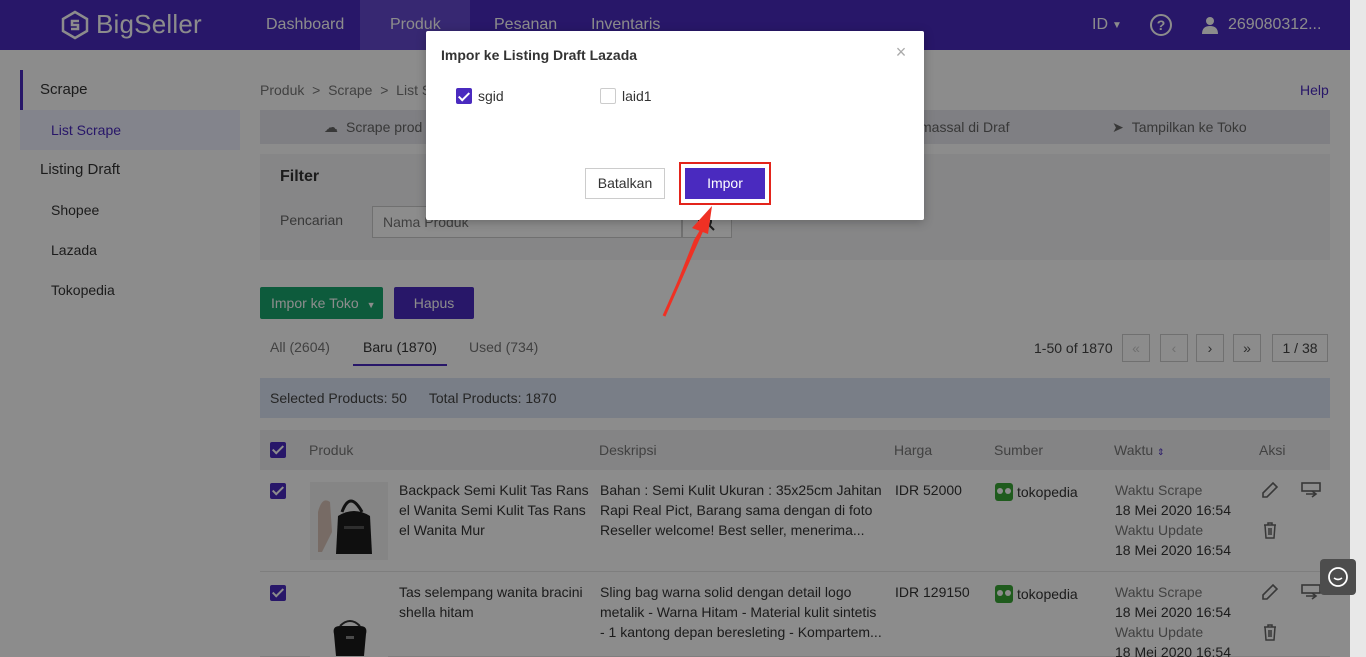 Image resolution: width=1366 pixels, height=657 pixels. I want to click on chat-button, so click(1338, 577).